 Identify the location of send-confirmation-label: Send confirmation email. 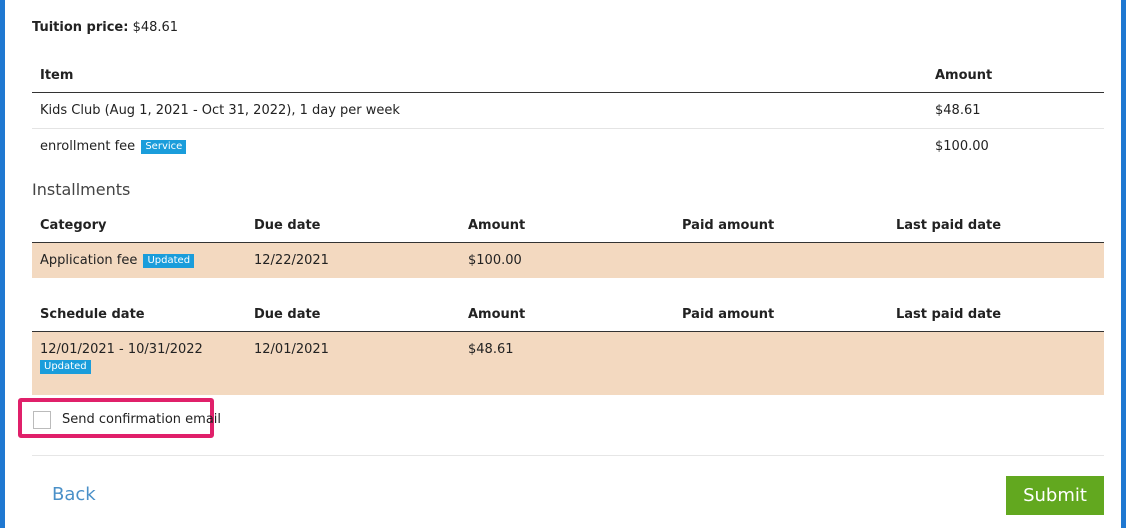
(141, 419).